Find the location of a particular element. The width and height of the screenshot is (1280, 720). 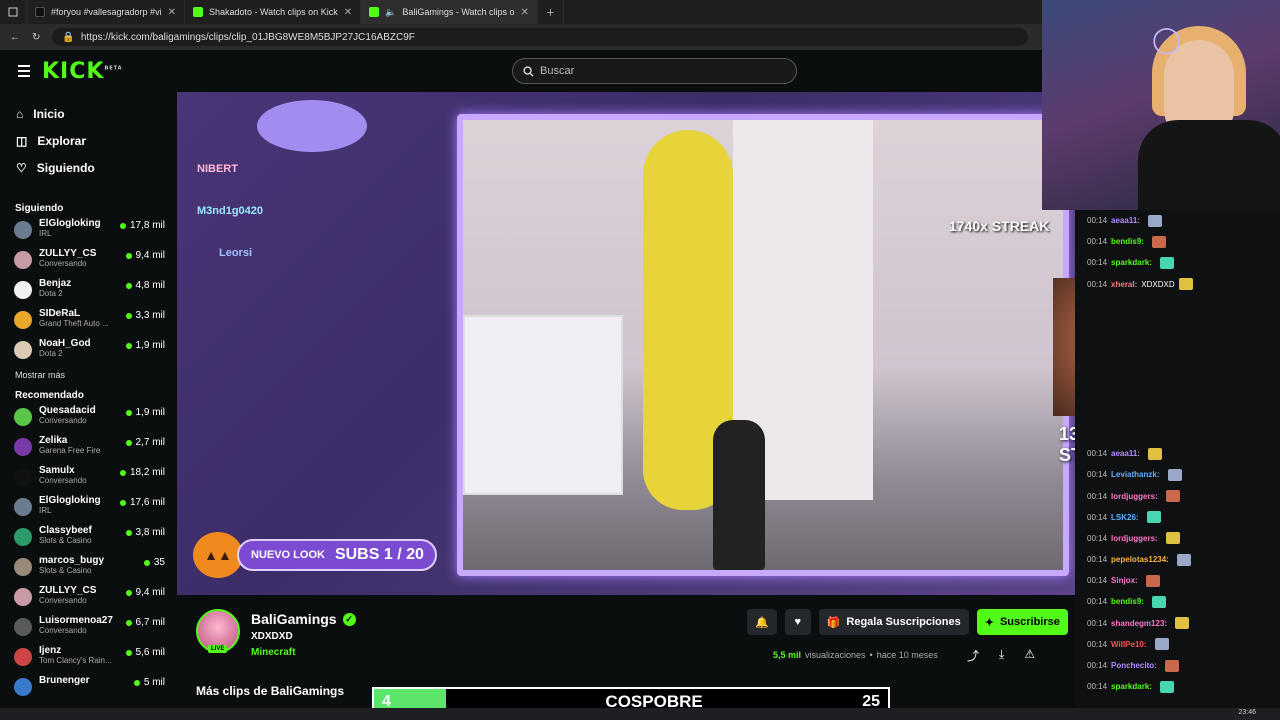

chat-username: xheral: is located at coordinates (1124, 284).